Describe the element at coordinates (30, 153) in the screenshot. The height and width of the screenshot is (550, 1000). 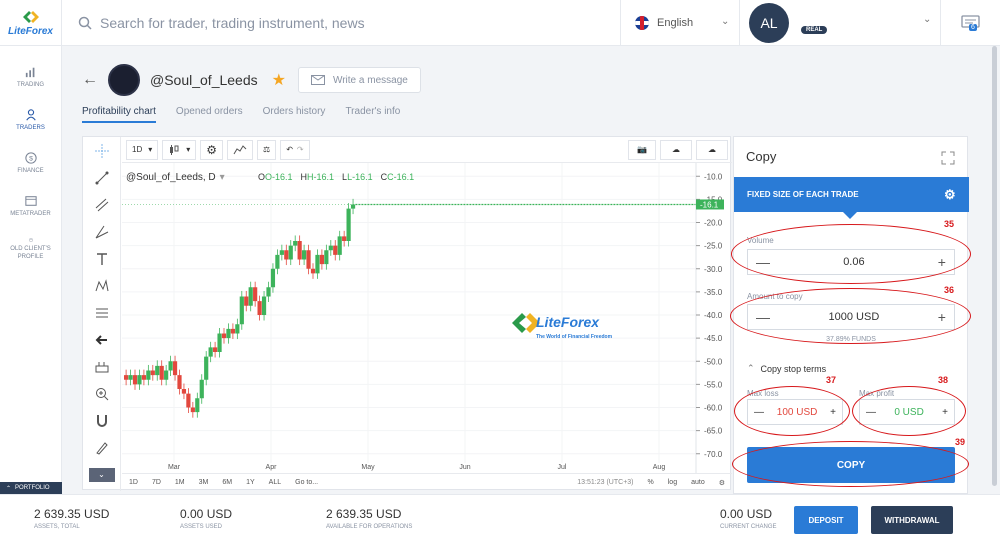
I see `sidebar-item-finance: $ FINANCE` at that location.